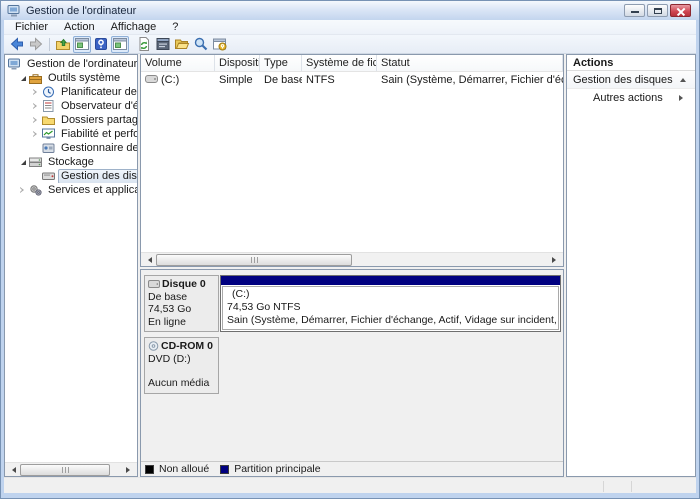 This screenshot has height=499, width=700. I want to click on disk-0-state: En ligne, so click(167, 321).